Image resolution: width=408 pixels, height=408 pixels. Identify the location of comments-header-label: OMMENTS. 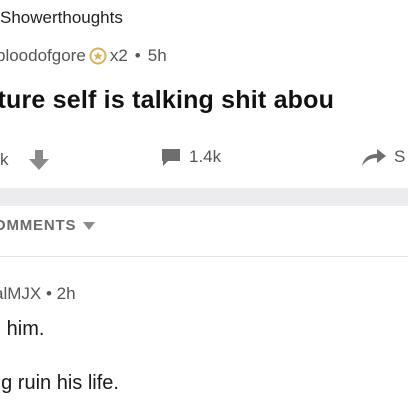
(38, 225).